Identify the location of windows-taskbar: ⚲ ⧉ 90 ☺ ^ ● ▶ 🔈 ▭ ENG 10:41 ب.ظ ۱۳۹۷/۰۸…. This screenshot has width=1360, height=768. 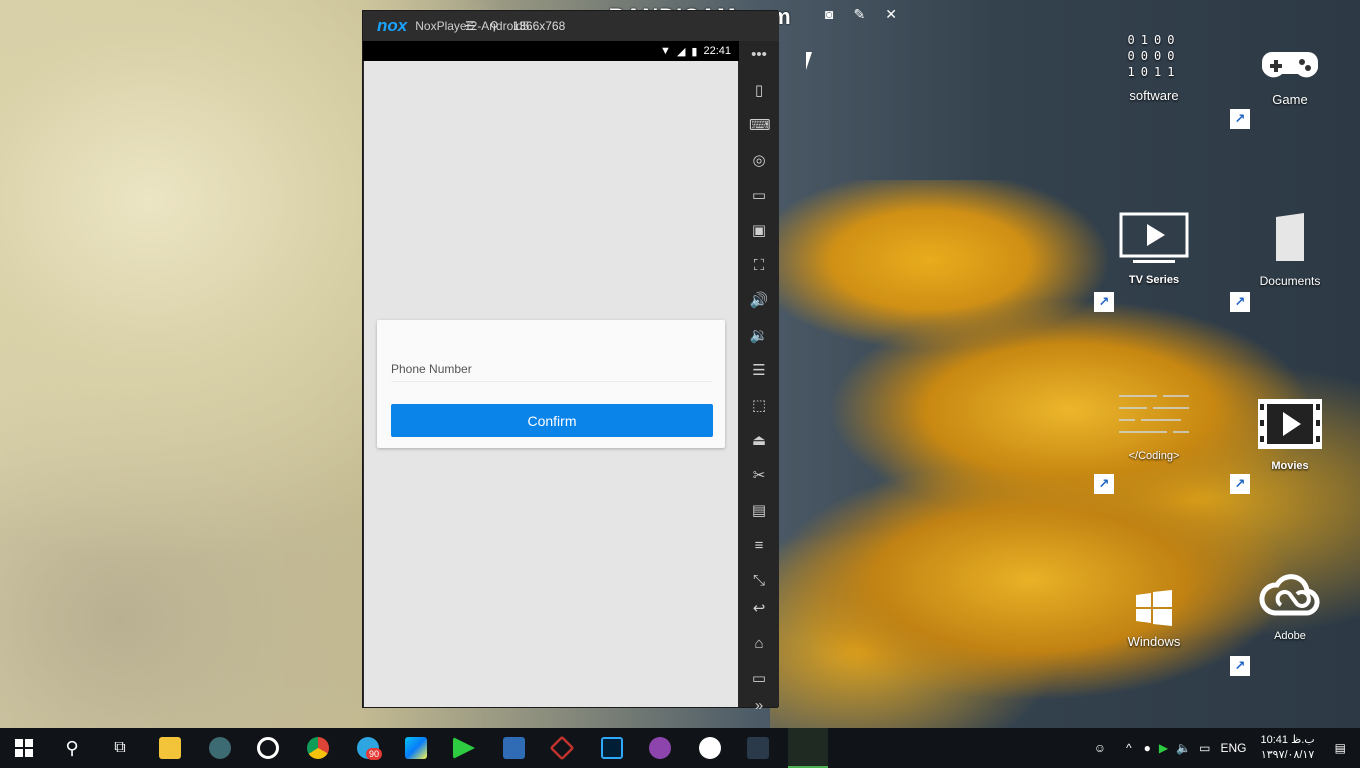
(680, 748).